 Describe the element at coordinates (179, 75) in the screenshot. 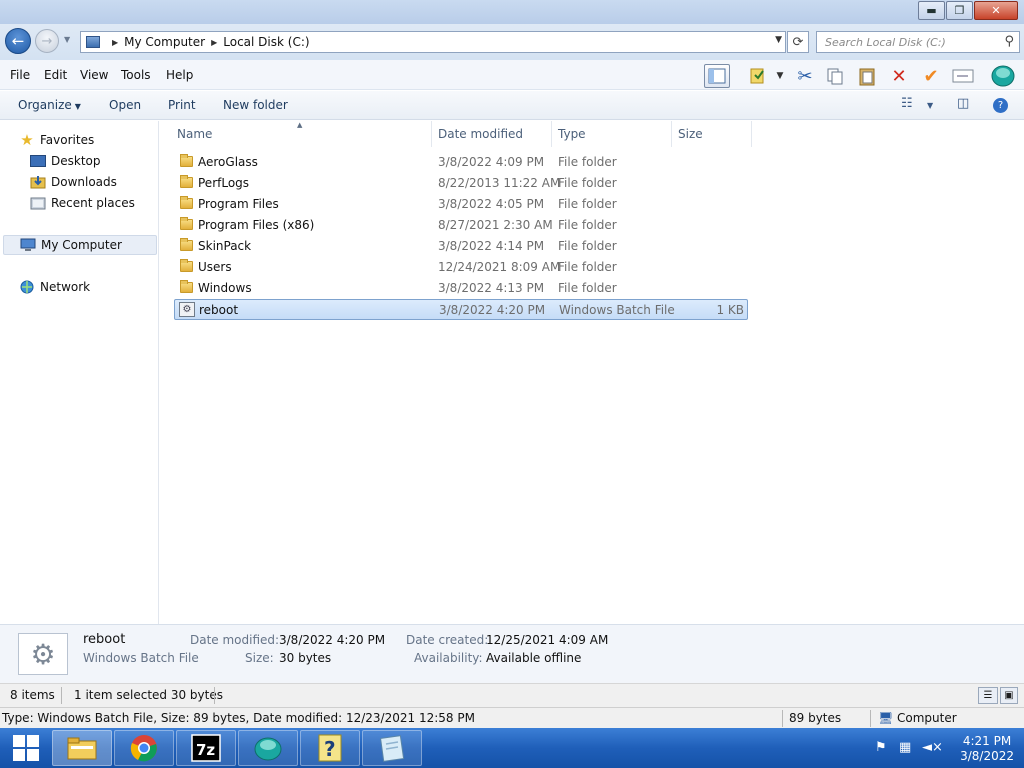

I see `menu-help: Help` at that location.